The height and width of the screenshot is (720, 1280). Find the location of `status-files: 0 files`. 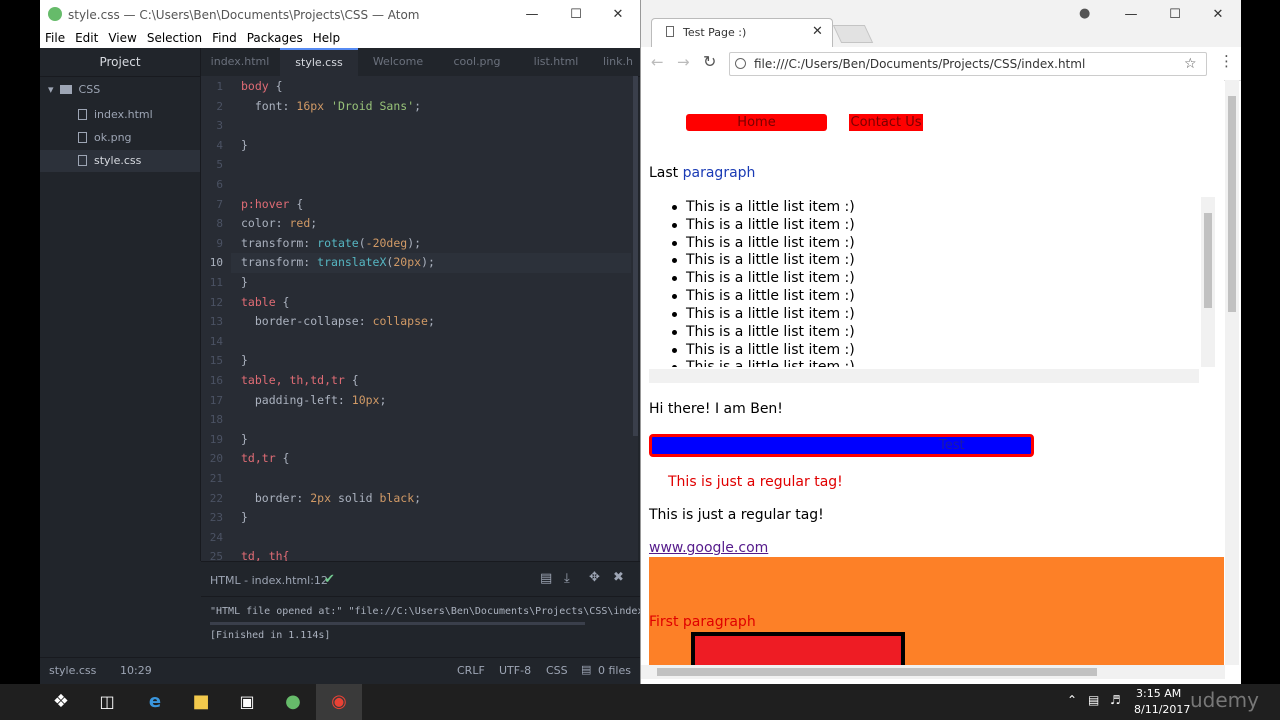

status-files: 0 files is located at coordinates (614, 670).